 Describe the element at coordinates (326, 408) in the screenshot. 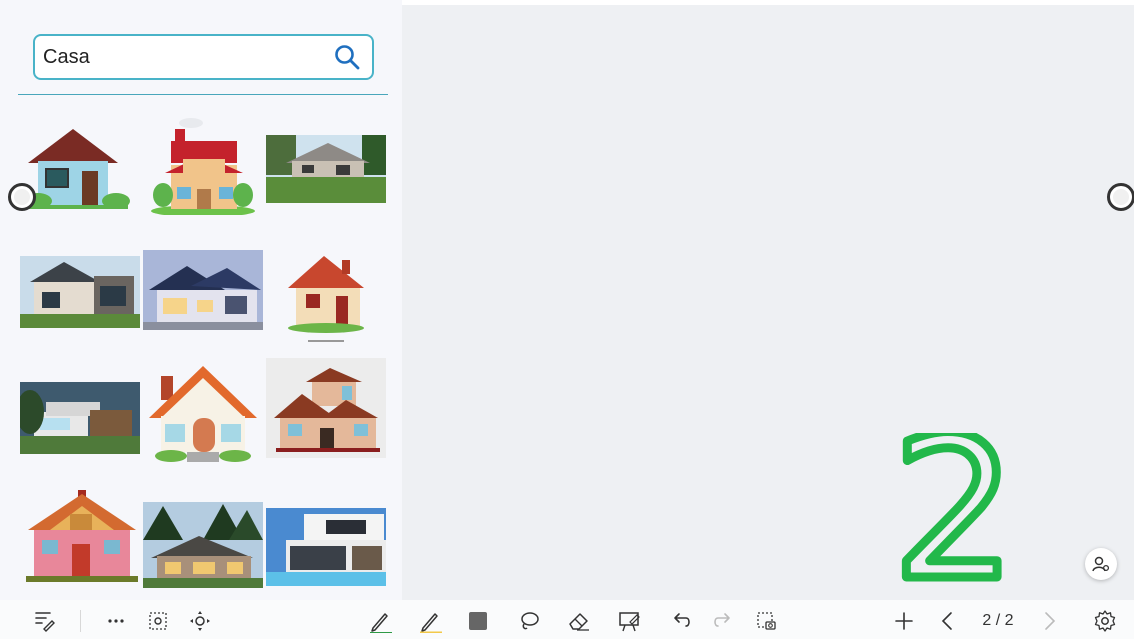

I see `image-result-house-brown-stacked` at that location.